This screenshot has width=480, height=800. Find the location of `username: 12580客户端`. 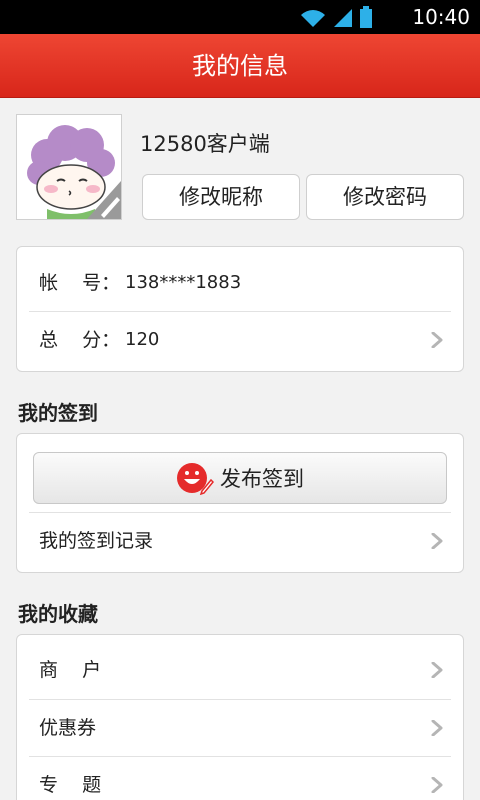

username: 12580客户端 is located at coordinates (205, 144).